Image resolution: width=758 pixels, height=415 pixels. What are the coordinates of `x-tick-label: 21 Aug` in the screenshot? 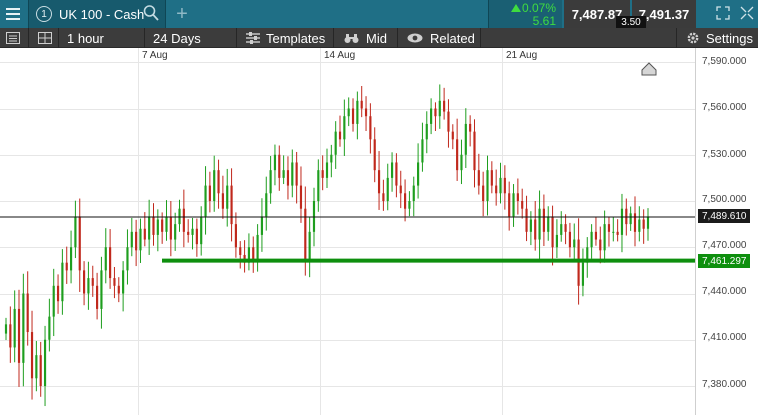 It's located at (522, 55).